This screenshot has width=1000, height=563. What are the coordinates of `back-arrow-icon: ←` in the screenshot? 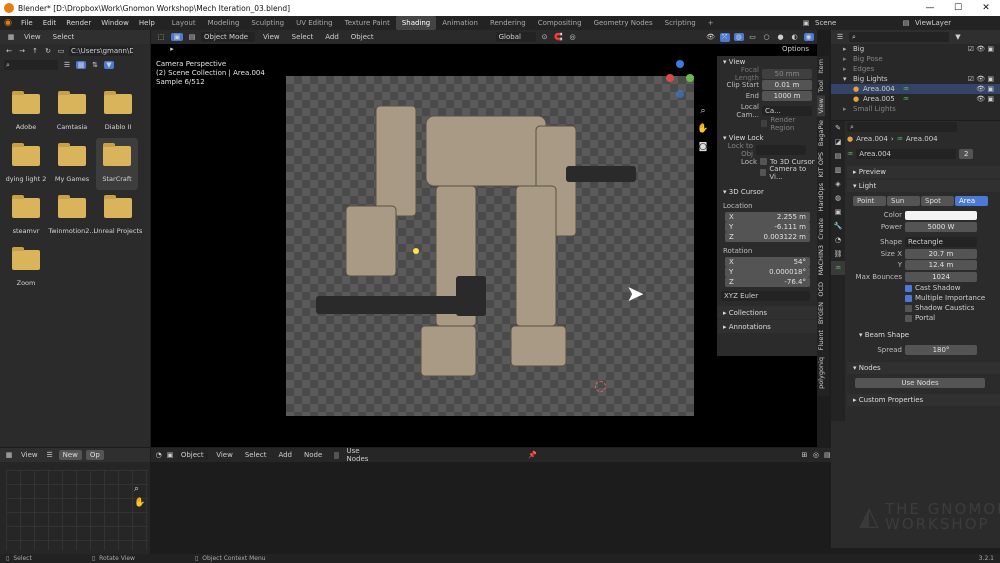 It's located at (9, 51).